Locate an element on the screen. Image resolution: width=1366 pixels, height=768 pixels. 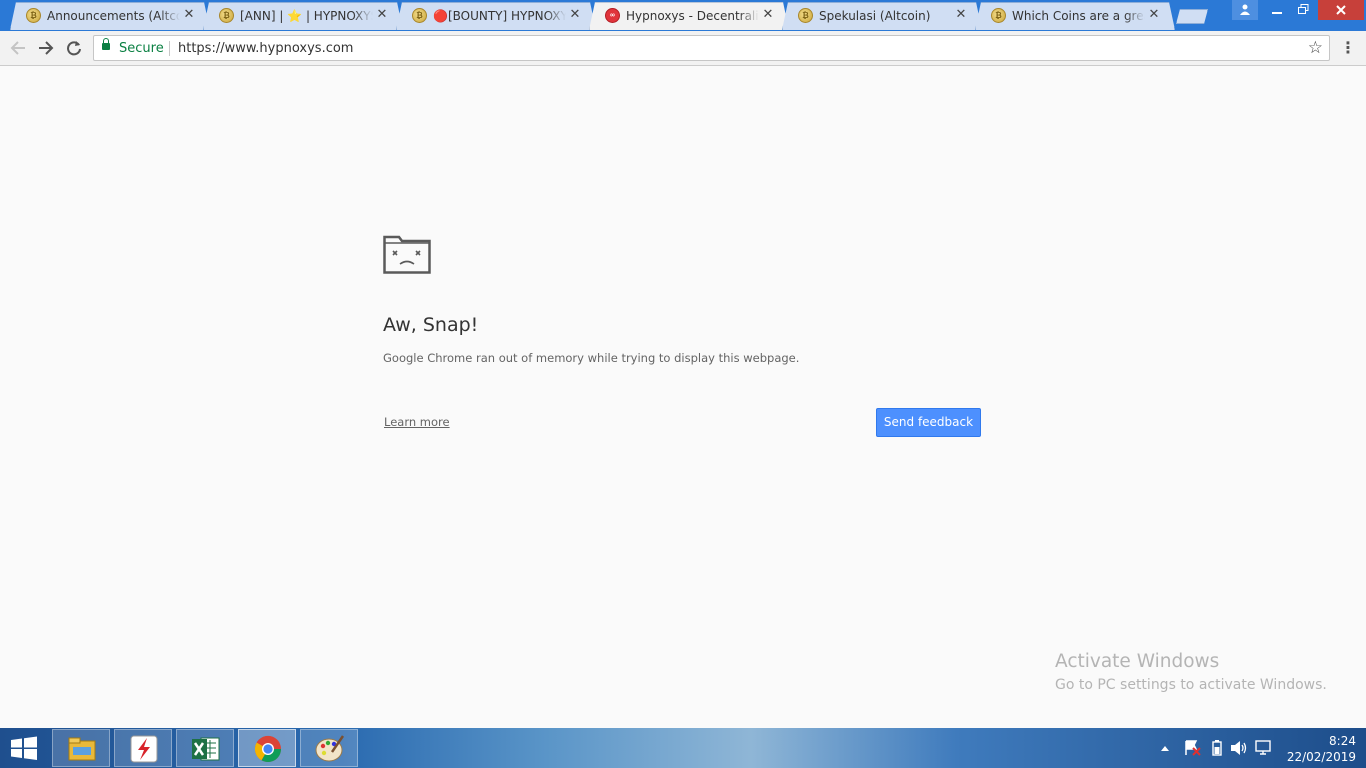
excel-icon is located at coordinates (206, 749).